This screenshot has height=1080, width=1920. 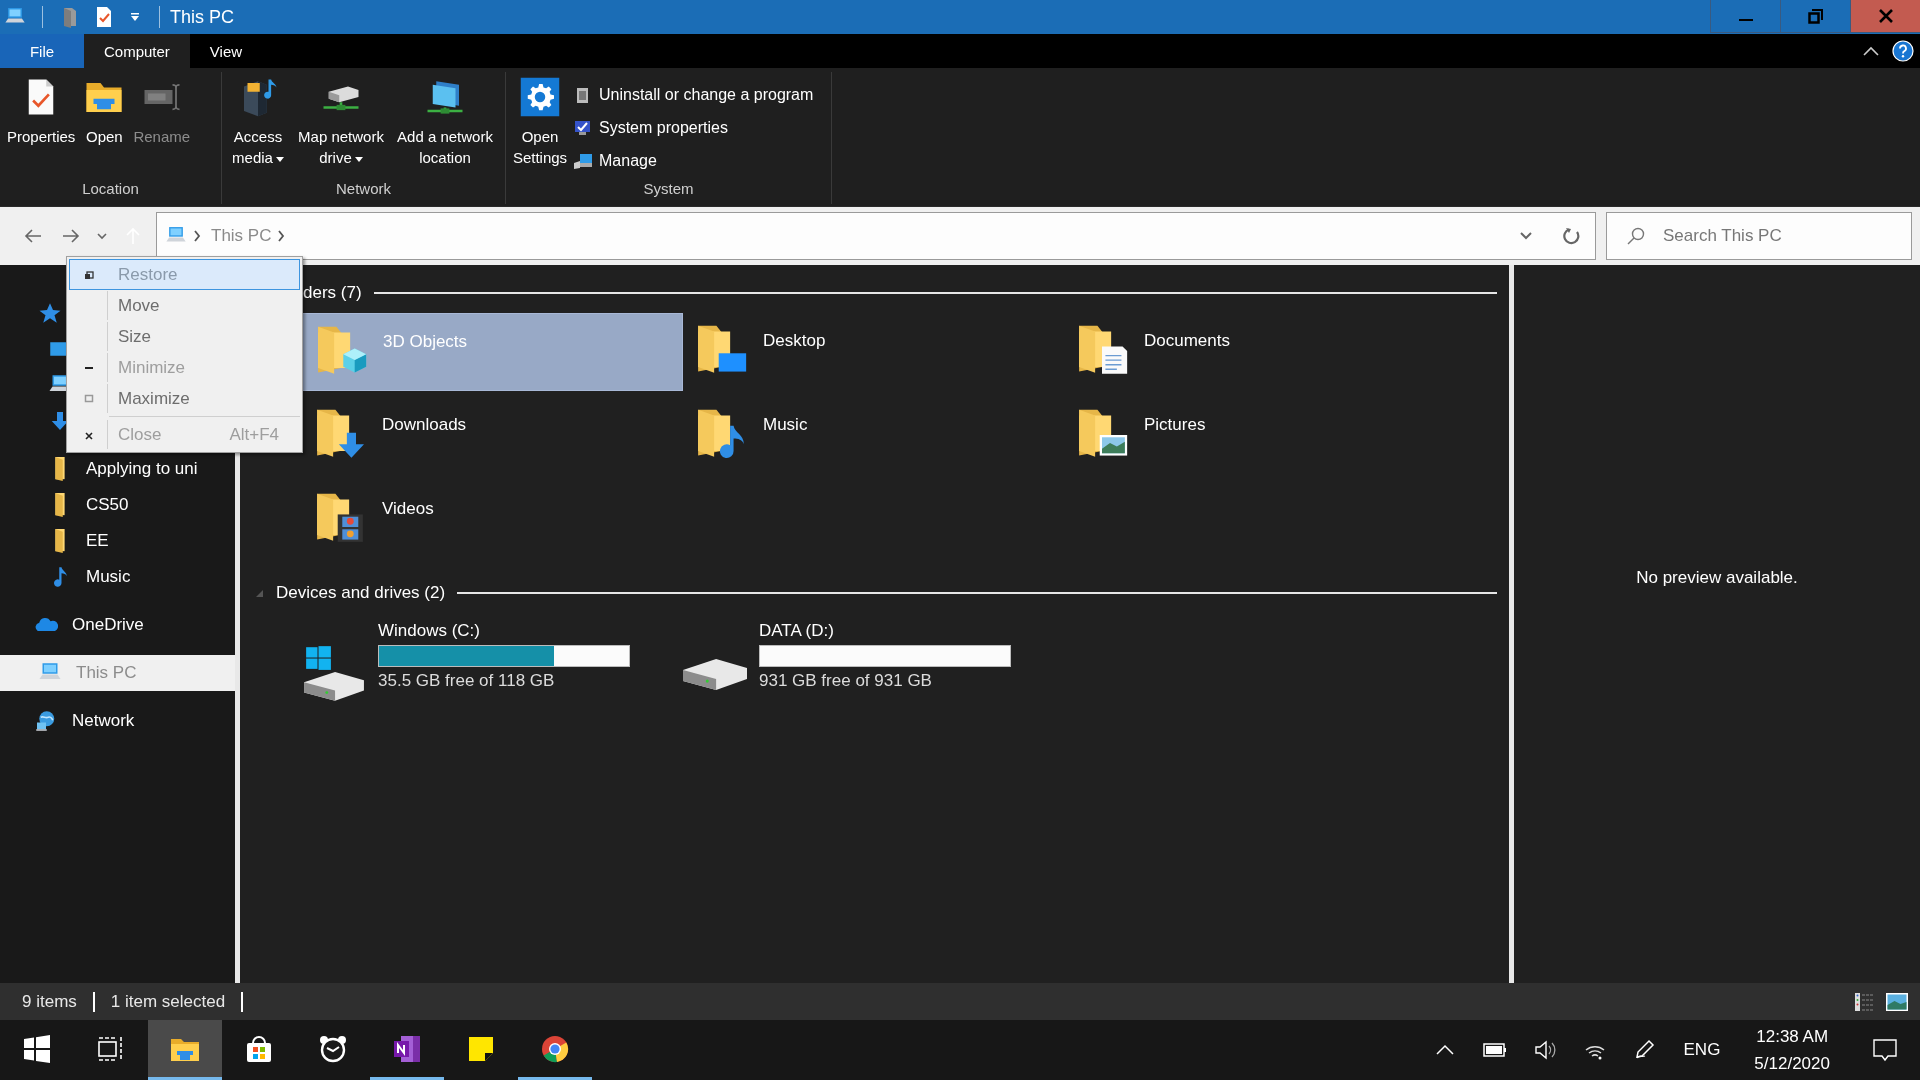 What do you see at coordinates (693, 94) in the screenshot?
I see `ribbon-button: Uninstall or change a program` at bounding box center [693, 94].